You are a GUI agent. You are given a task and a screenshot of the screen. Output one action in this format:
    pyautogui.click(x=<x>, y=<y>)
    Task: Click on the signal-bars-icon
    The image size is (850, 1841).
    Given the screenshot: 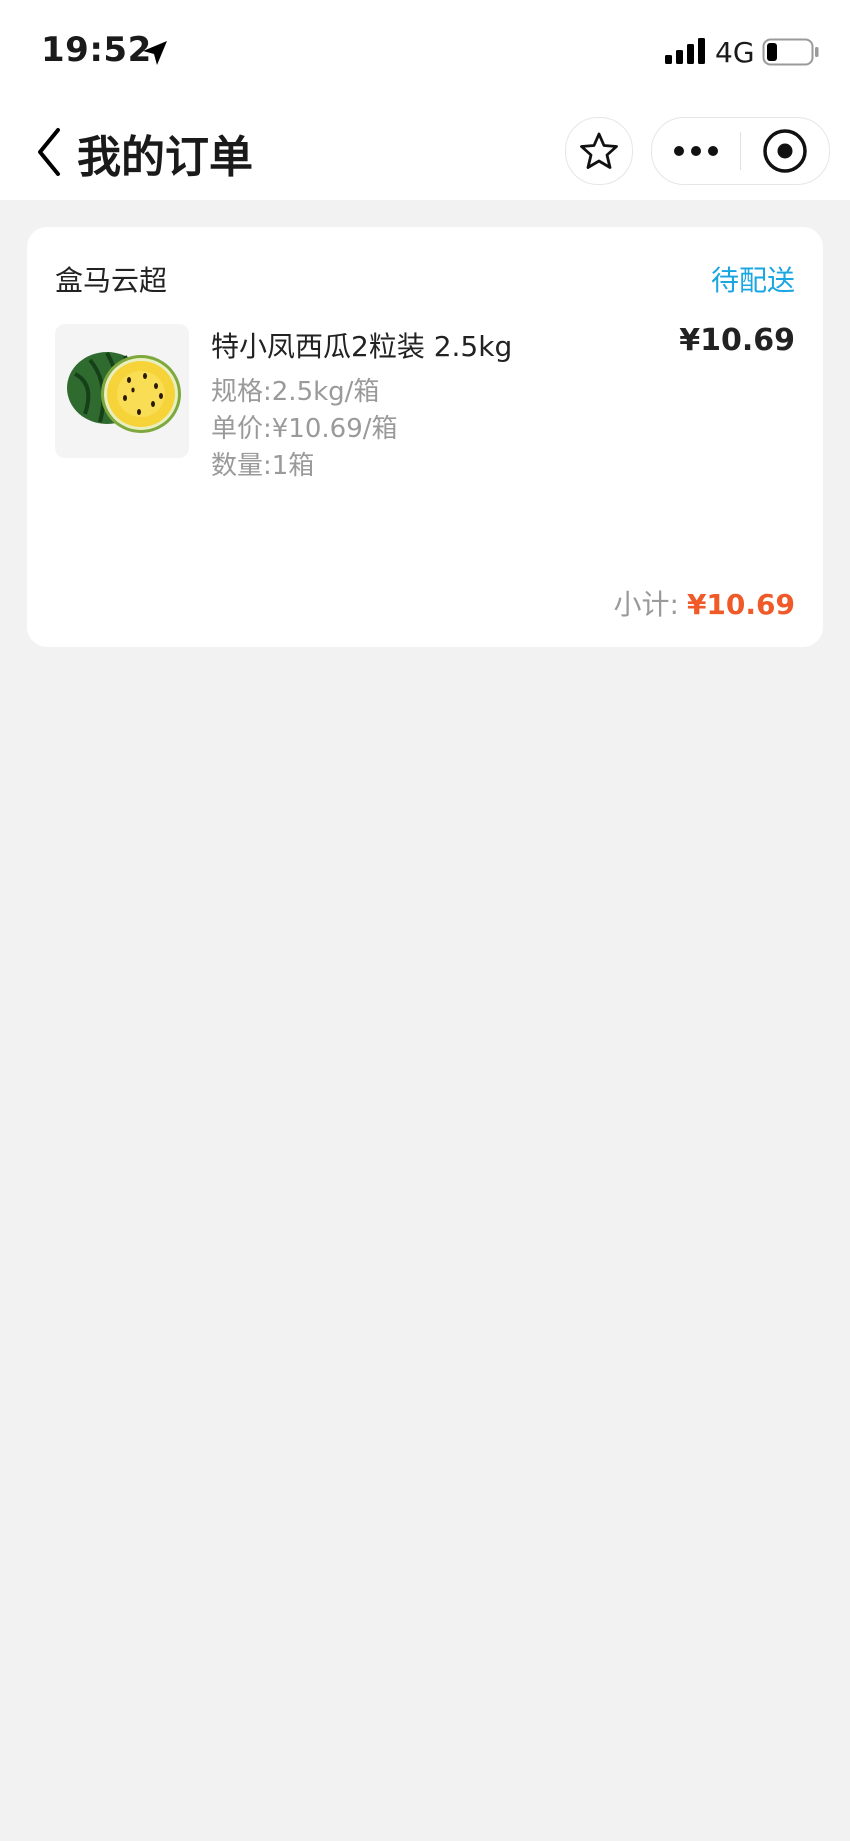 What is the action you would take?
    pyautogui.click(x=685, y=51)
    